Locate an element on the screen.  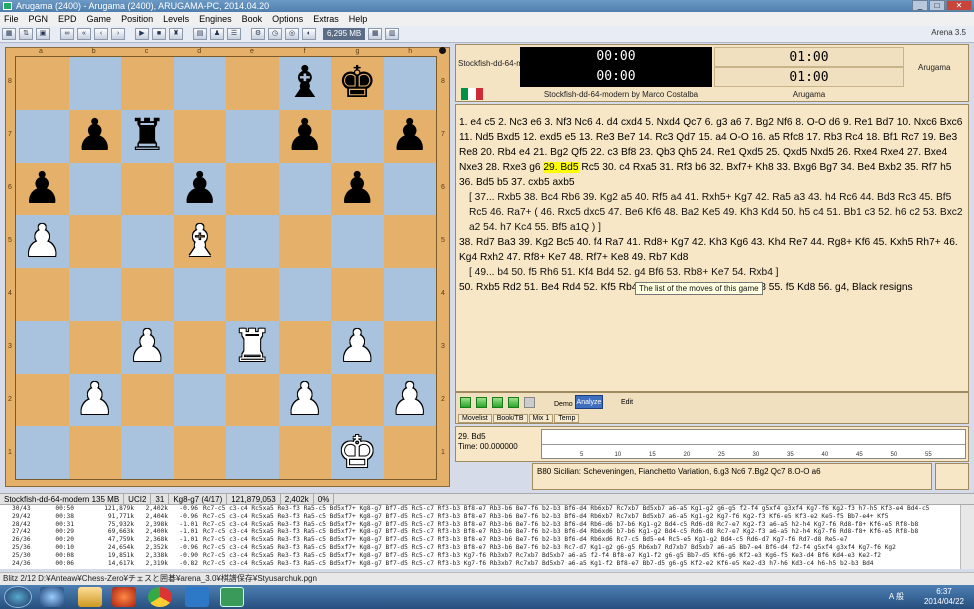
square-a8 is located at coordinates (42, 83).